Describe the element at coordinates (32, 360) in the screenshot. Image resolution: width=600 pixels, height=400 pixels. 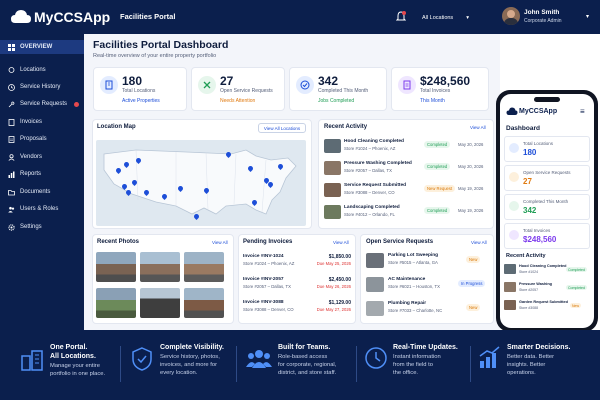
I see `buildings-icon` at that location.